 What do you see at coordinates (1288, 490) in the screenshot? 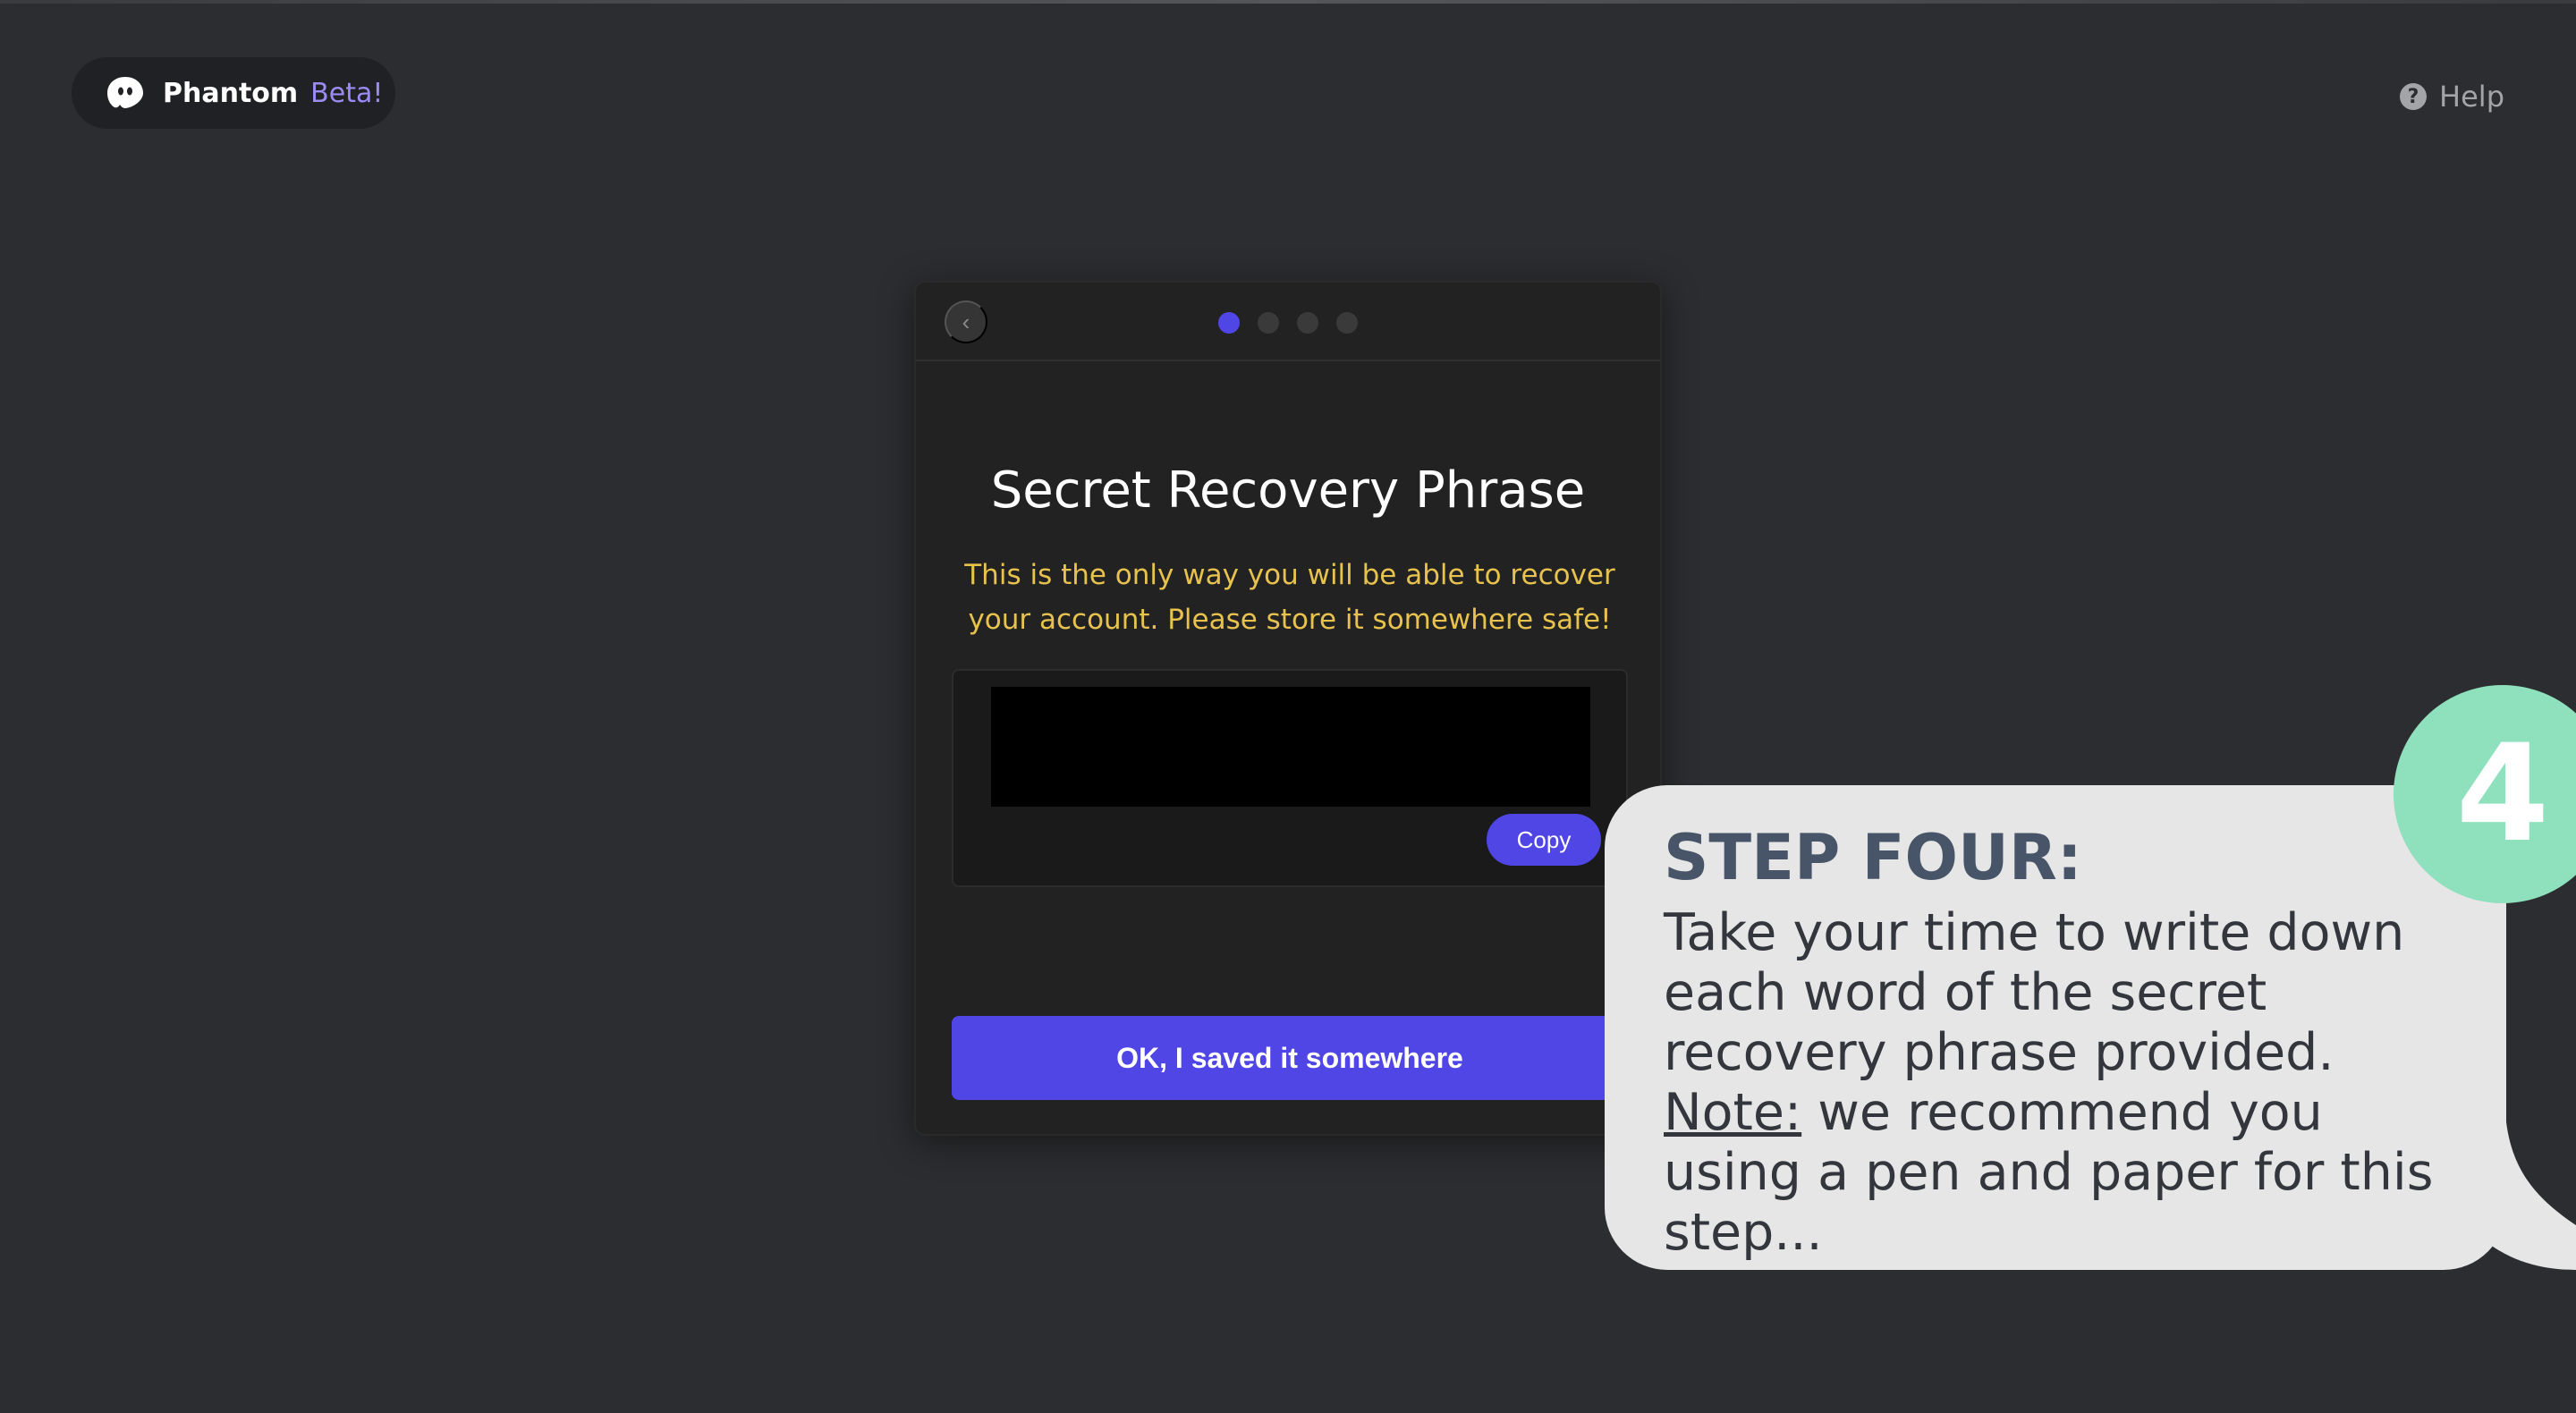
I see `dialog-title: Secret Recovery Phrase` at bounding box center [1288, 490].